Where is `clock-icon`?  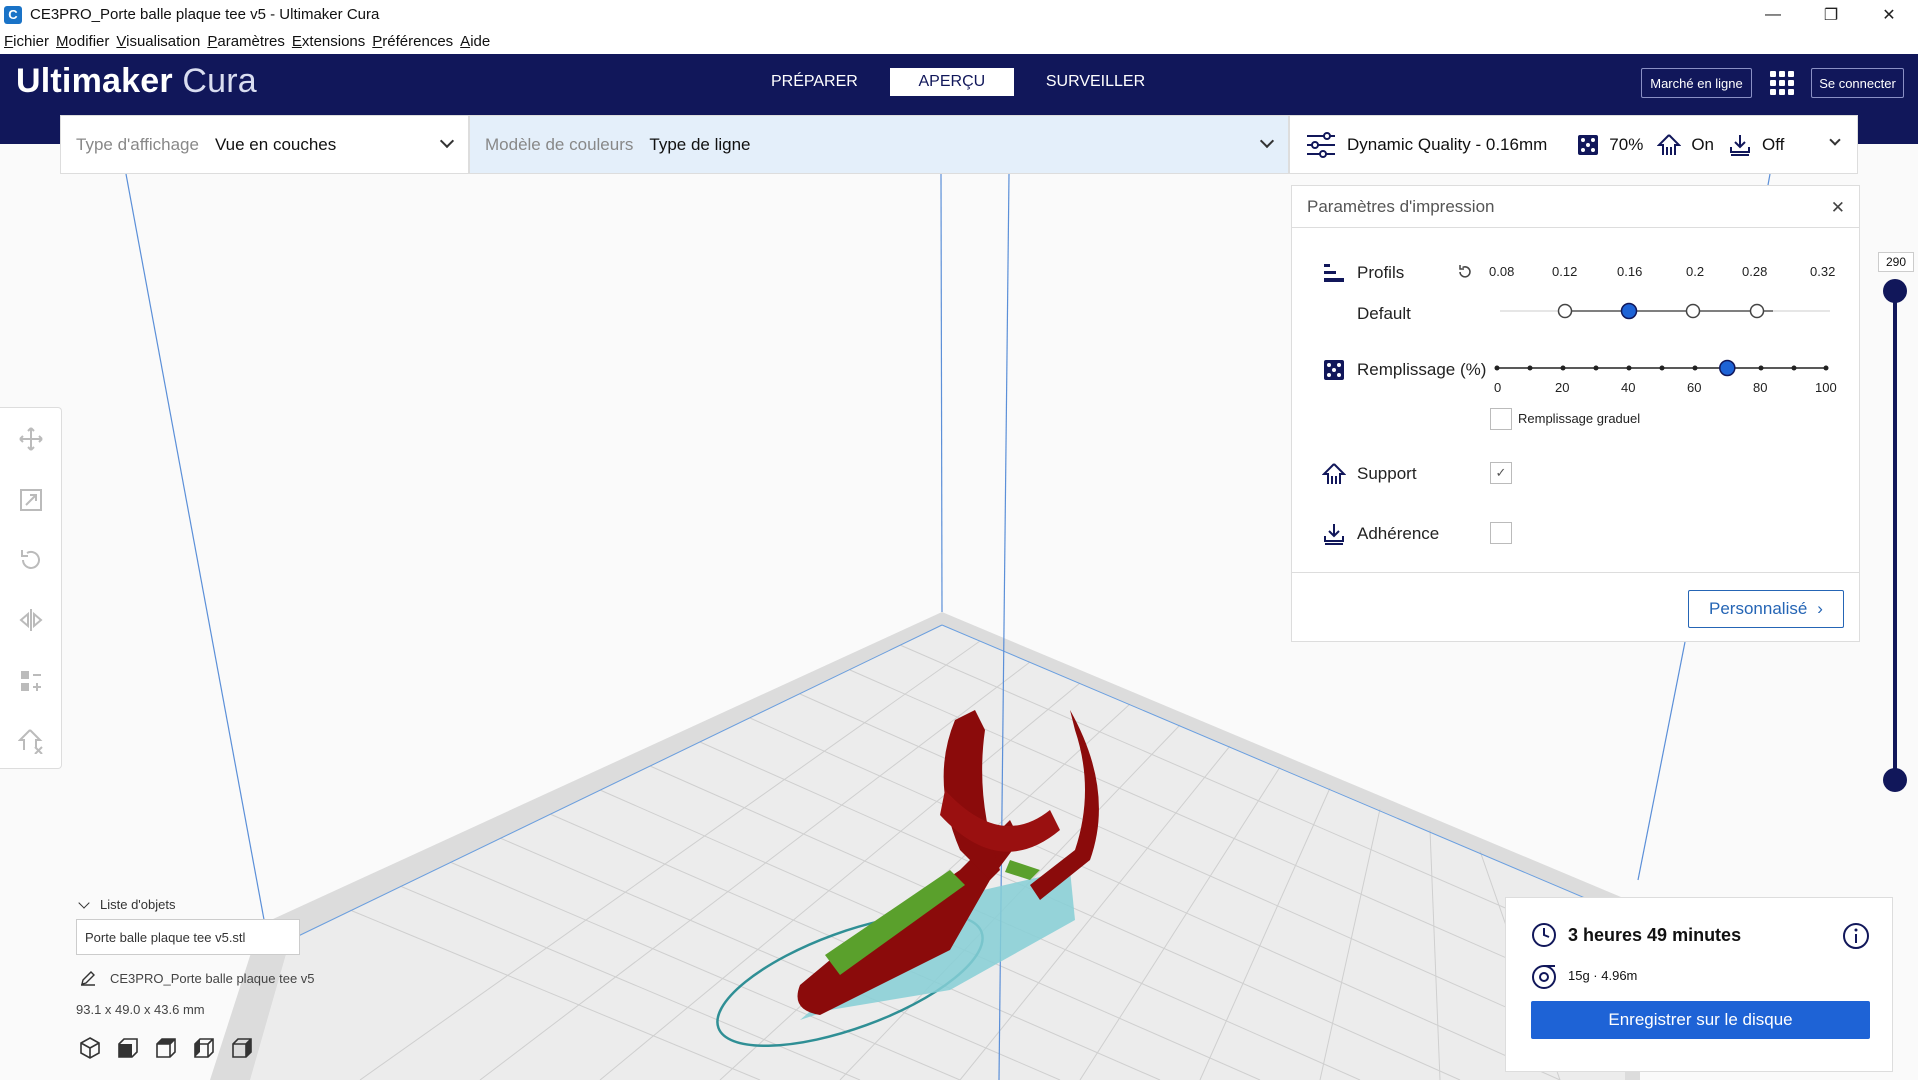 clock-icon is located at coordinates (1544, 935).